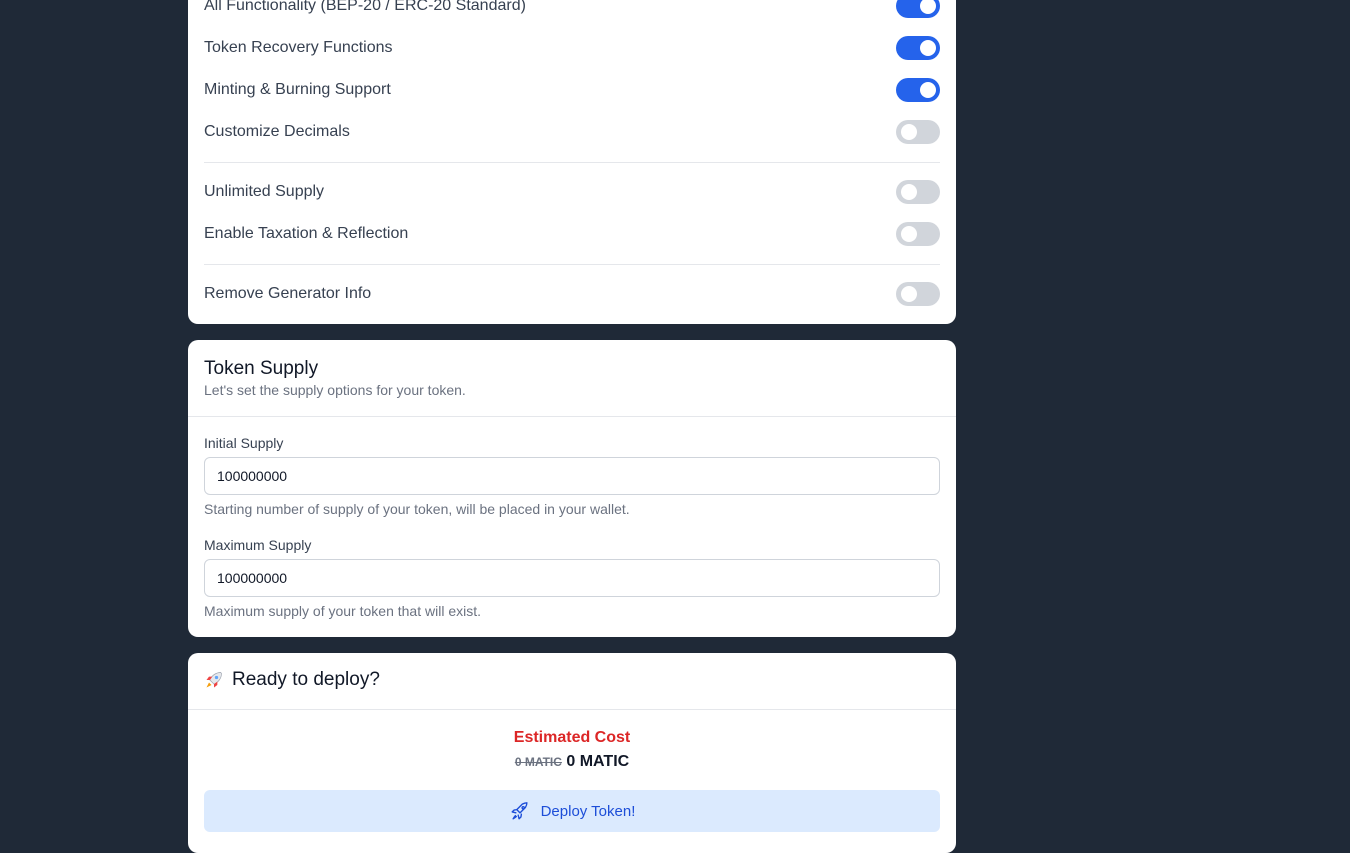  Describe the element at coordinates (258, 545) in the screenshot. I see `maximum-supply-label: Maximum Supply` at that location.